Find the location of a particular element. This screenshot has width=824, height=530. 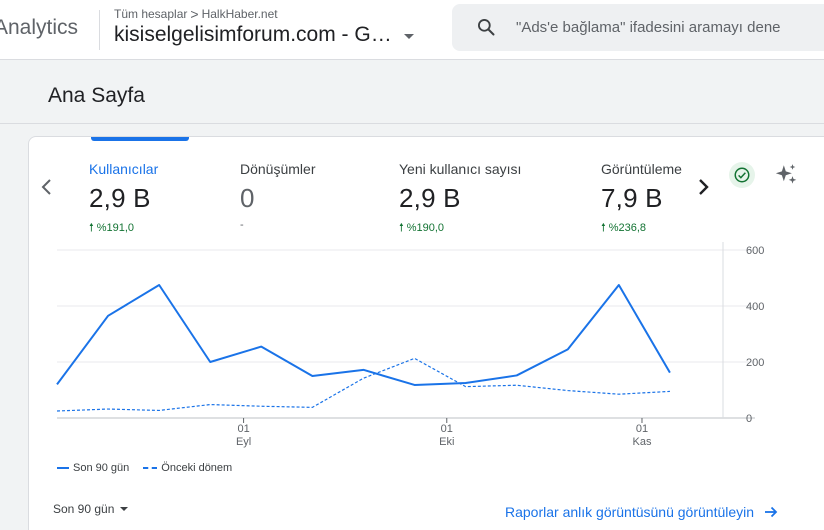

legend-label: Son 90 gün is located at coordinates (101, 468).